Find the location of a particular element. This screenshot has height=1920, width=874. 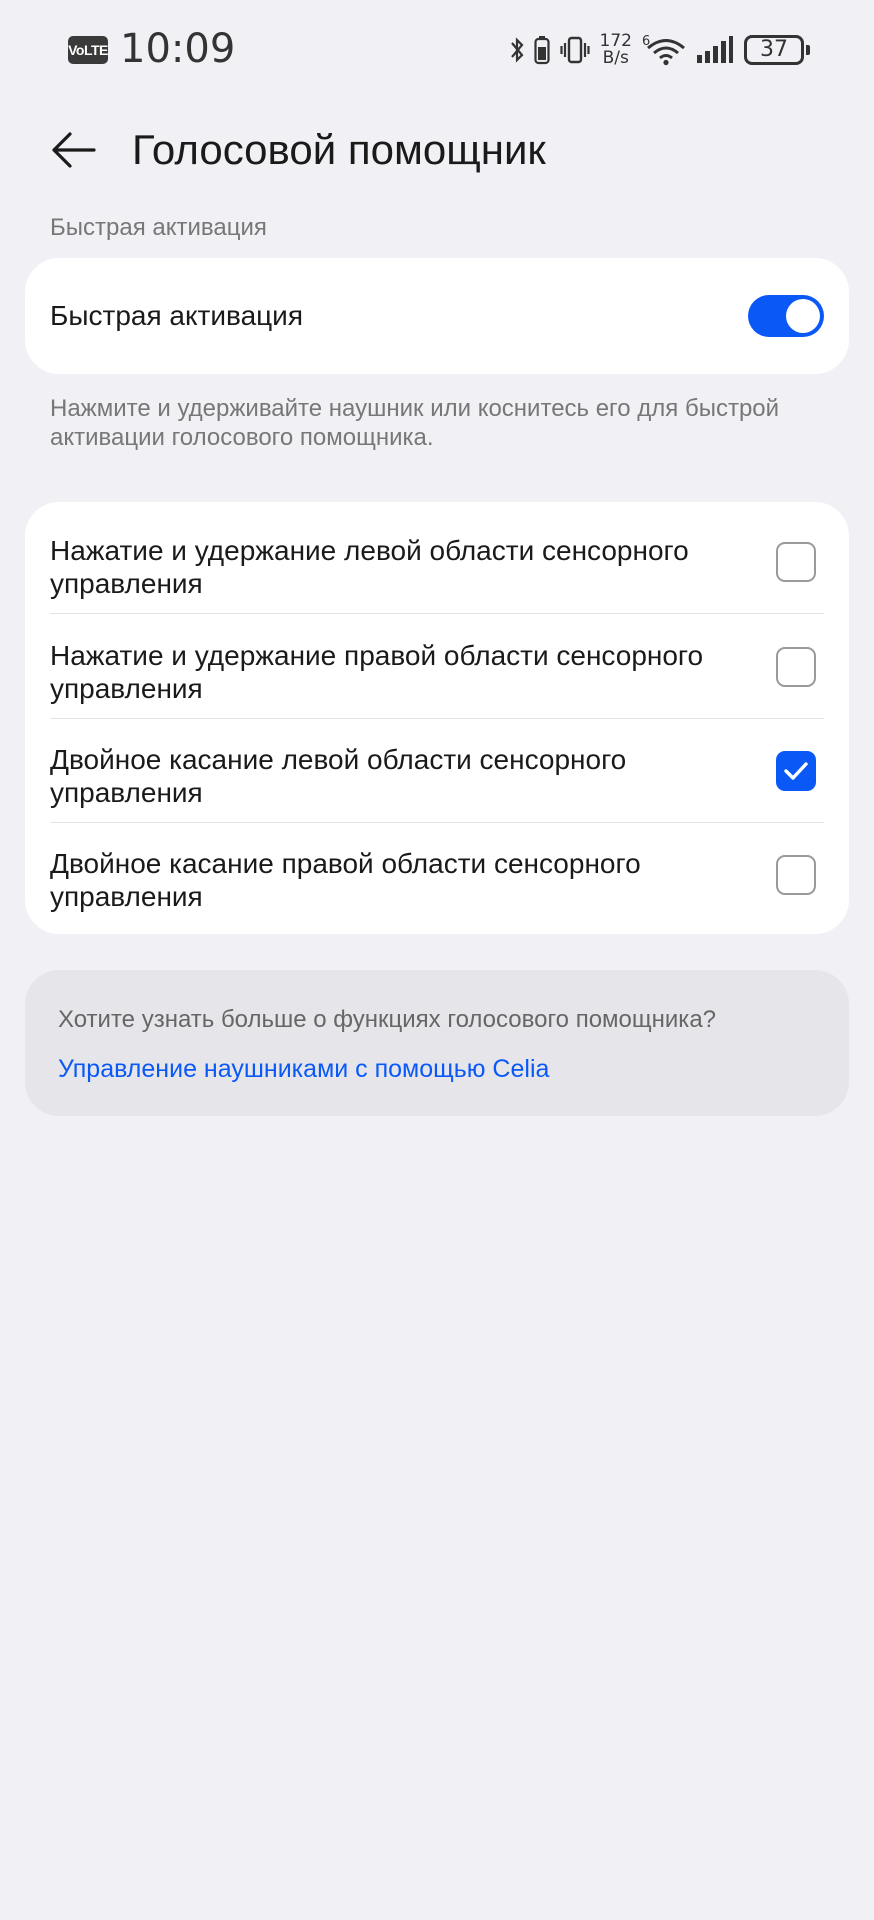

battery-icon: 37 is located at coordinates (777, 50).